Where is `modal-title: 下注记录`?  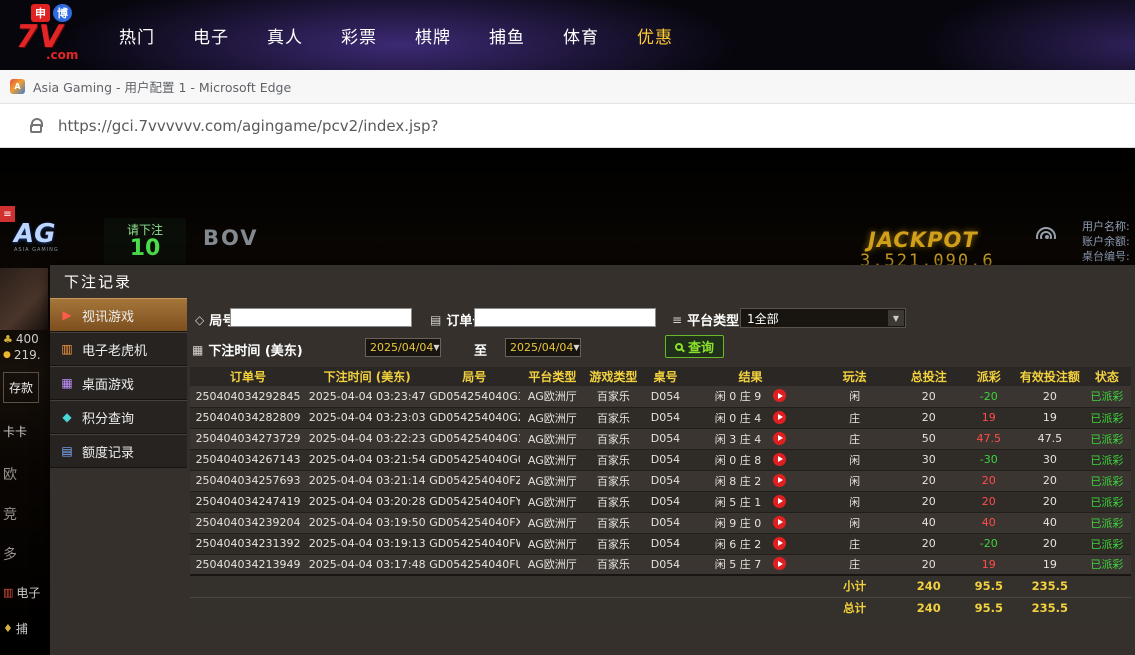
modal-title: 下注记录 is located at coordinates (98, 282).